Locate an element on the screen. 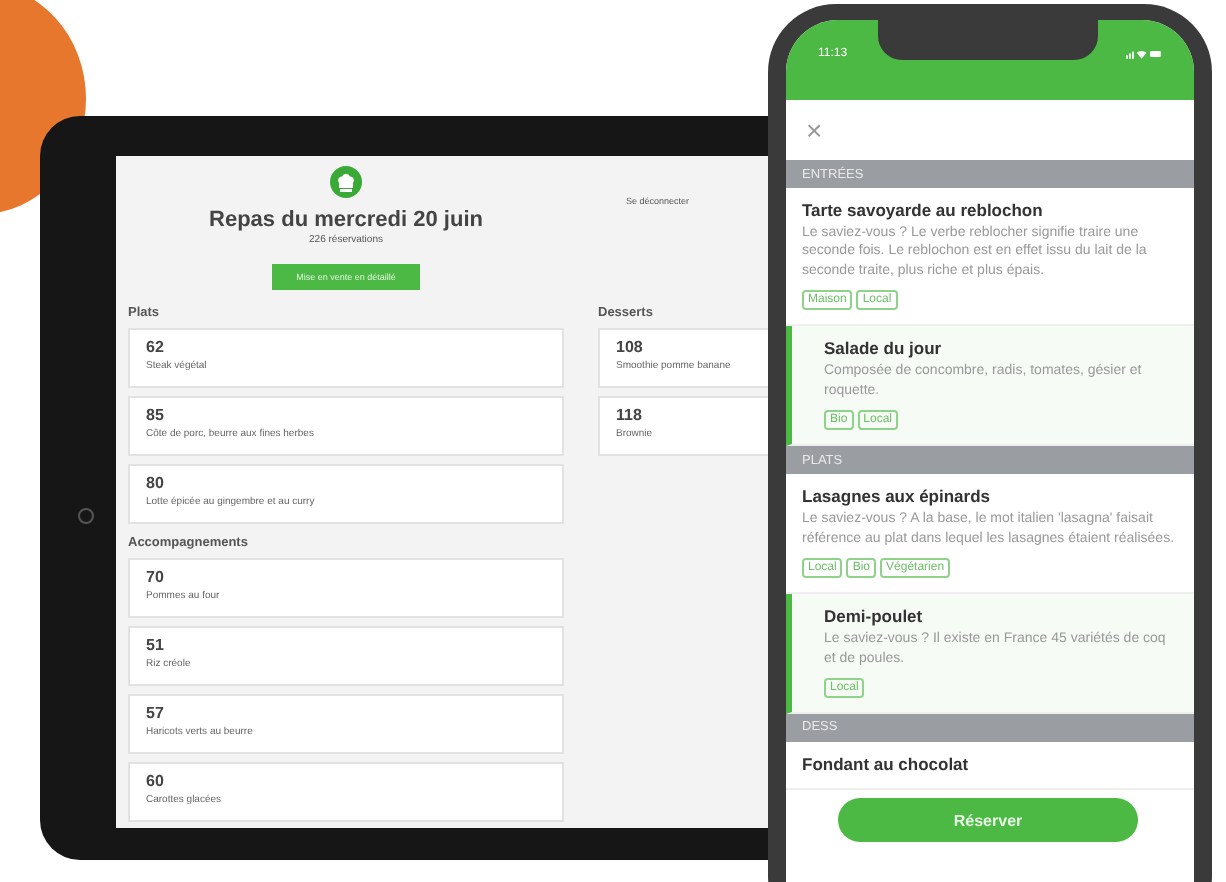  dish-count: 60 is located at coordinates (156, 781).